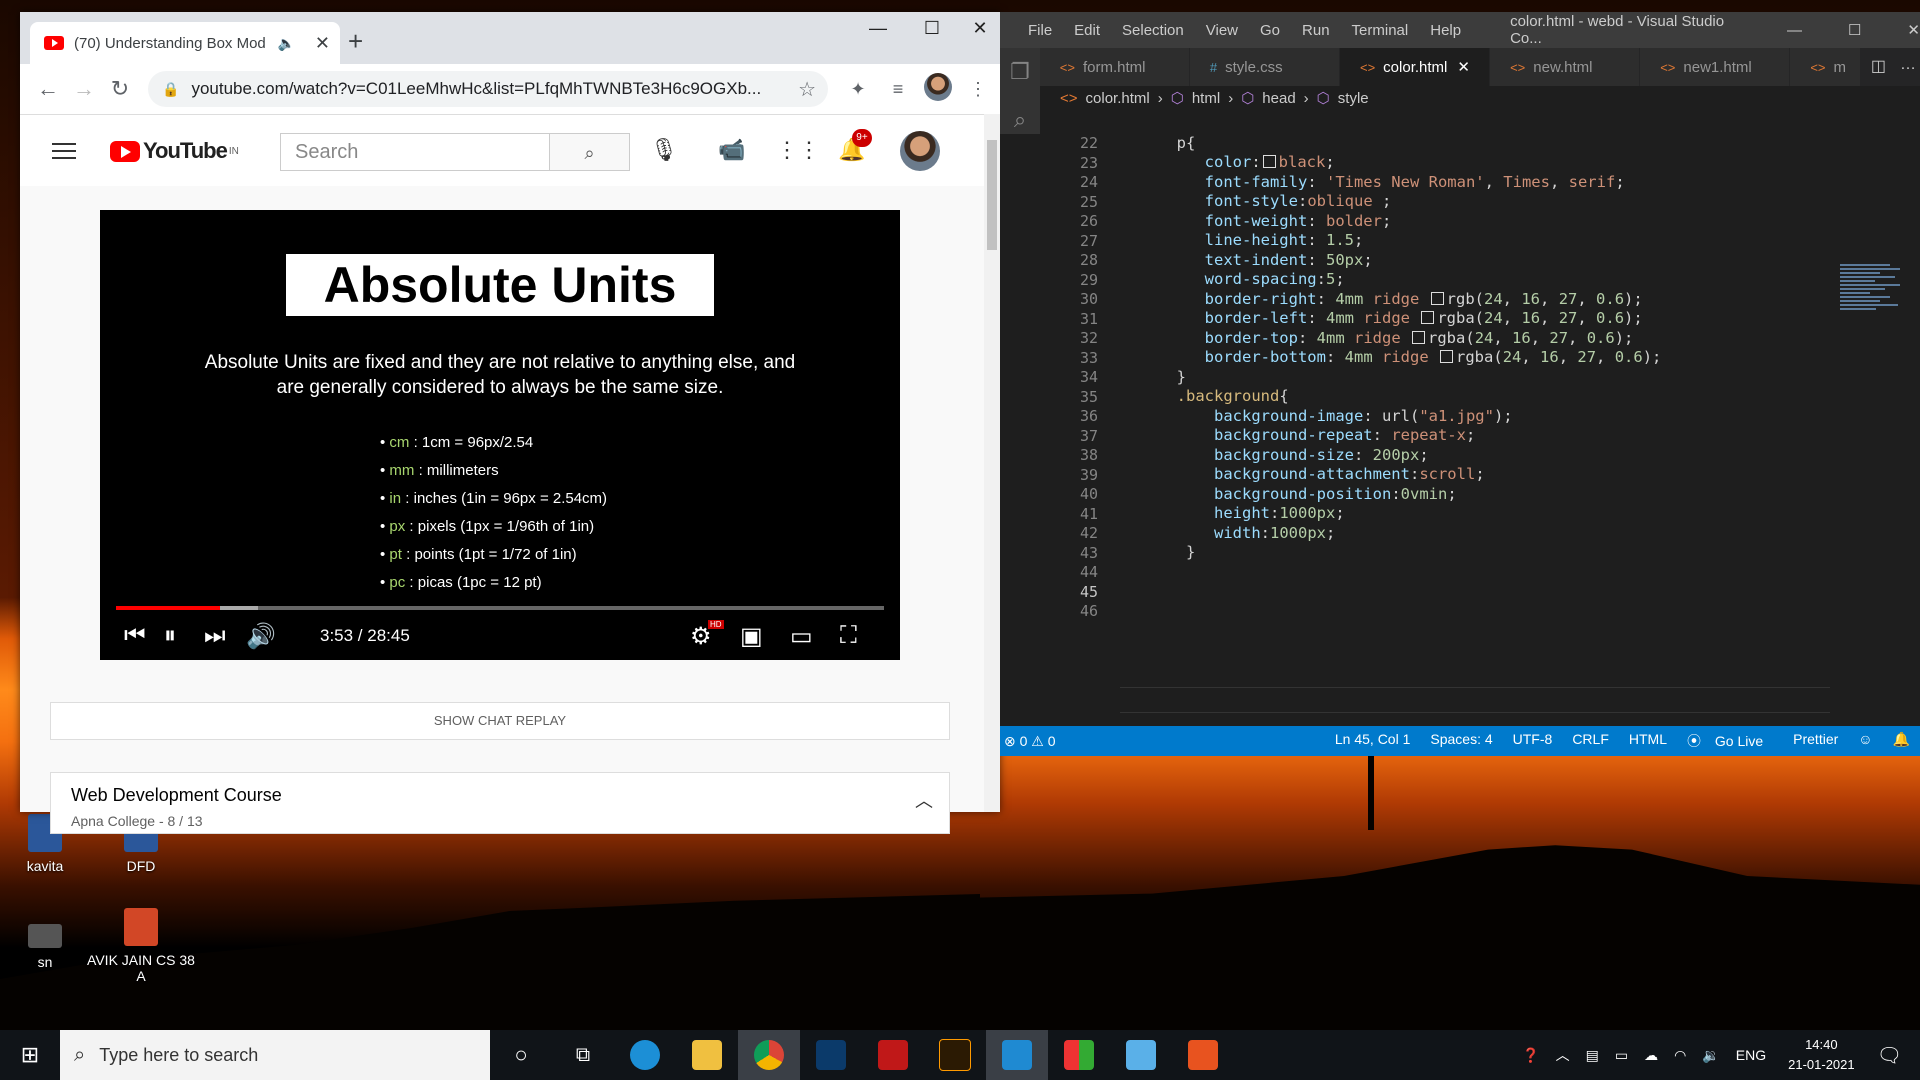  I want to click on task-view-icon: ⧉, so click(583, 1055).